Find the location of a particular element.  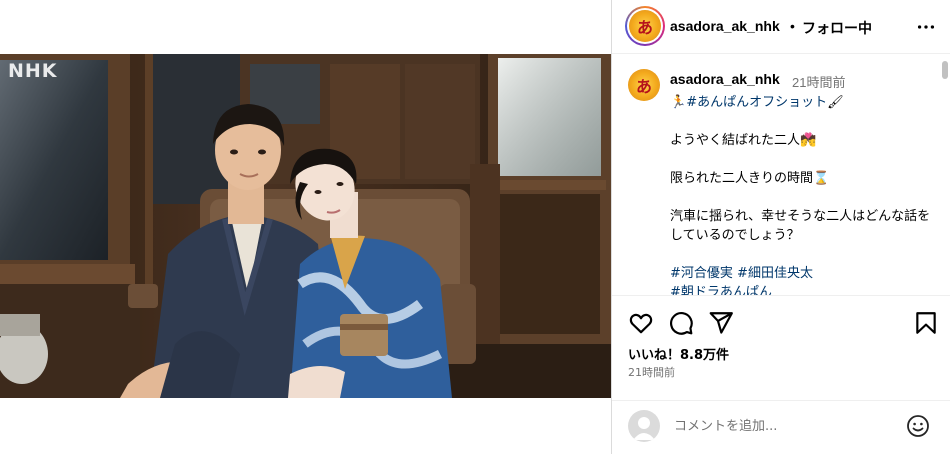

caption-username: asadora_ak_nhk is located at coordinates (725, 79).